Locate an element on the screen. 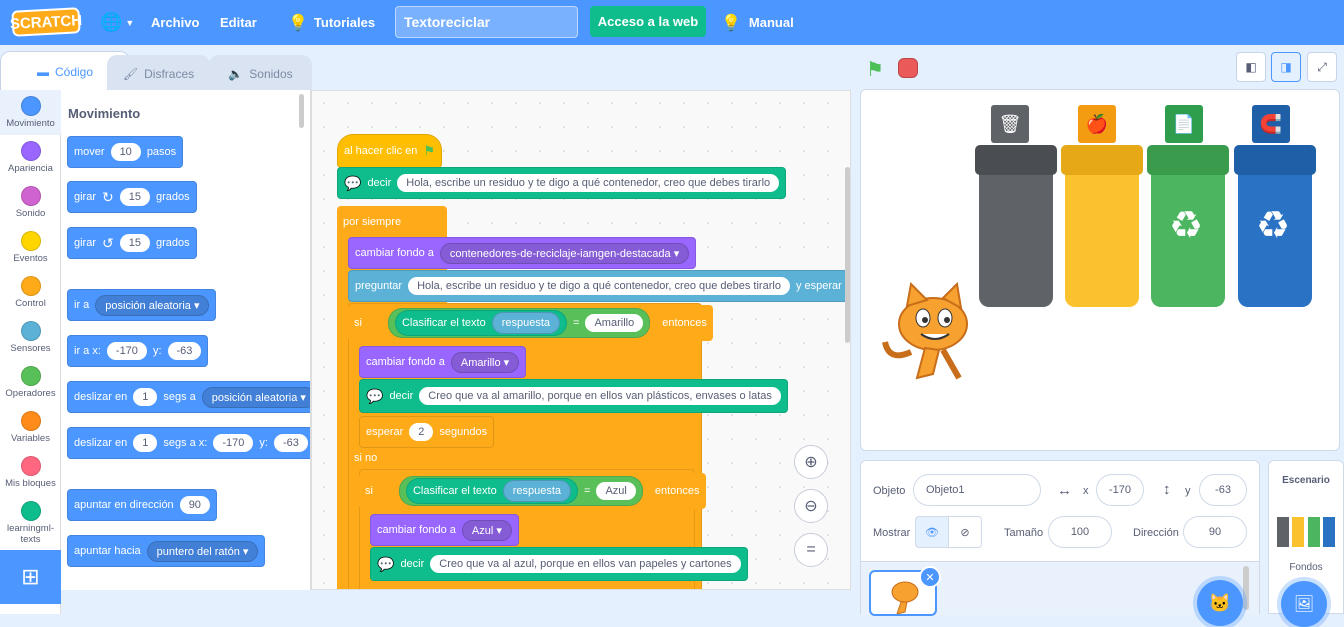 This screenshot has width=1344, height=627. size-label: Tamaño is located at coordinates (1024, 533).